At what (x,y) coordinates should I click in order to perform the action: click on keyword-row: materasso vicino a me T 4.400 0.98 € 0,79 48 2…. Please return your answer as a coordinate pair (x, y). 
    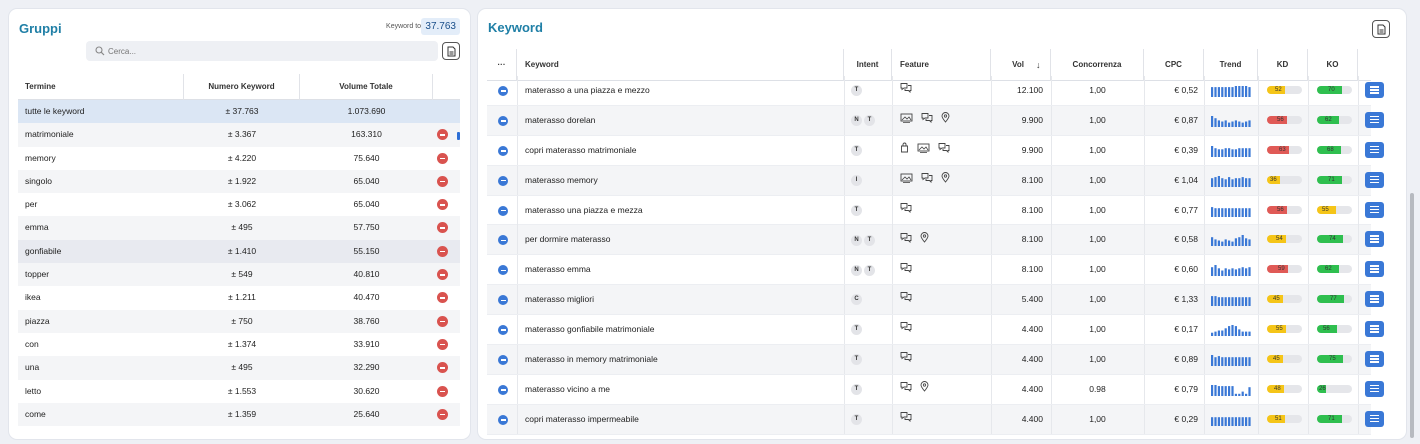
    Looking at the image, I should click on (935, 389).